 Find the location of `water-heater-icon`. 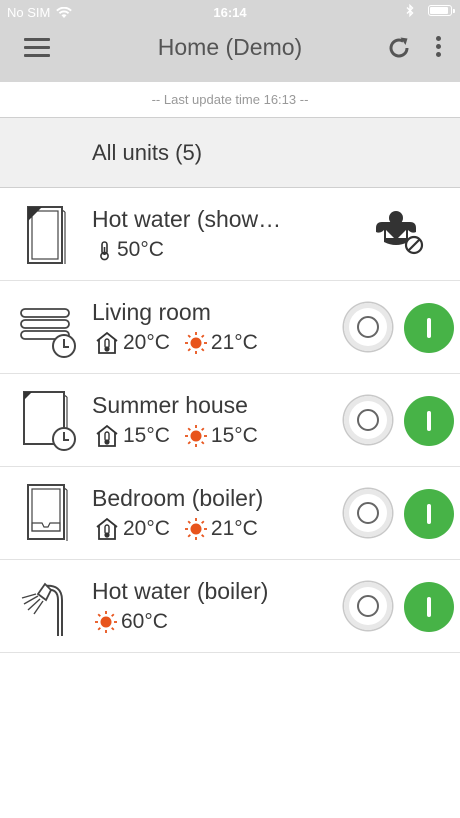

water-heater-icon is located at coordinates (46, 235).